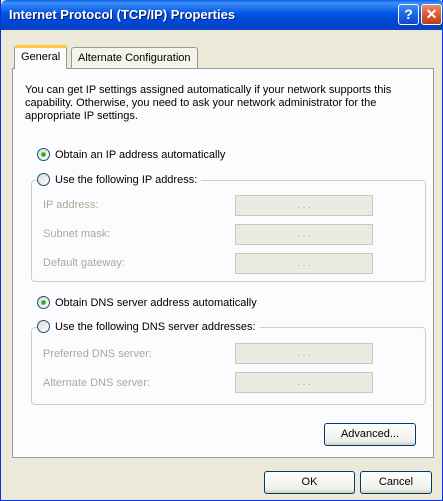 This screenshot has width=443, height=501. I want to click on ok-button: OK, so click(309, 482).